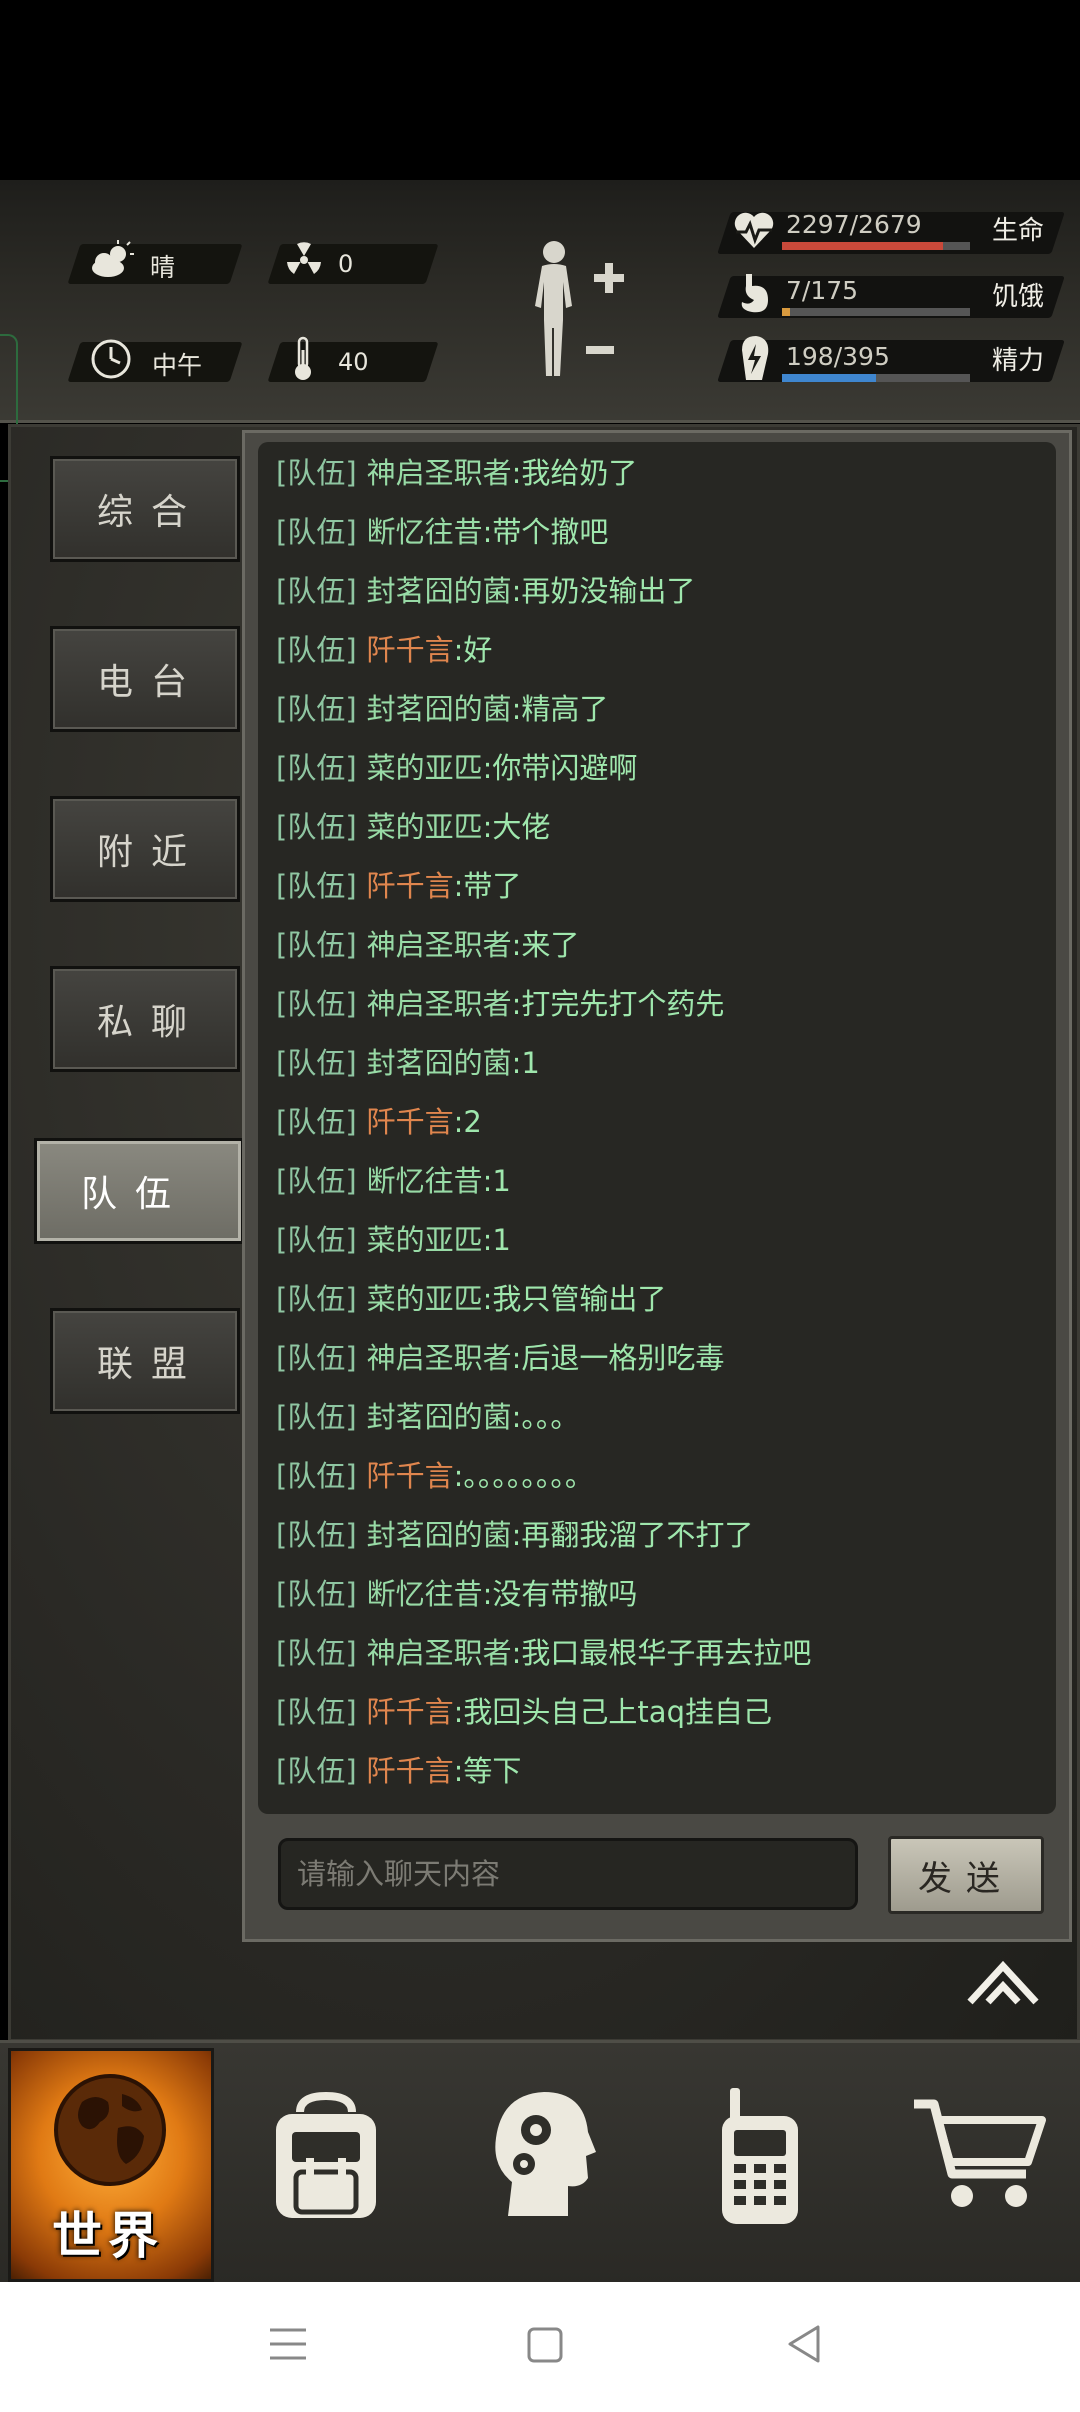  What do you see at coordinates (657, 1476) in the screenshot?
I see `chat-message: [队伍] 阡千言:。。。。。。。。` at bounding box center [657, 1476].